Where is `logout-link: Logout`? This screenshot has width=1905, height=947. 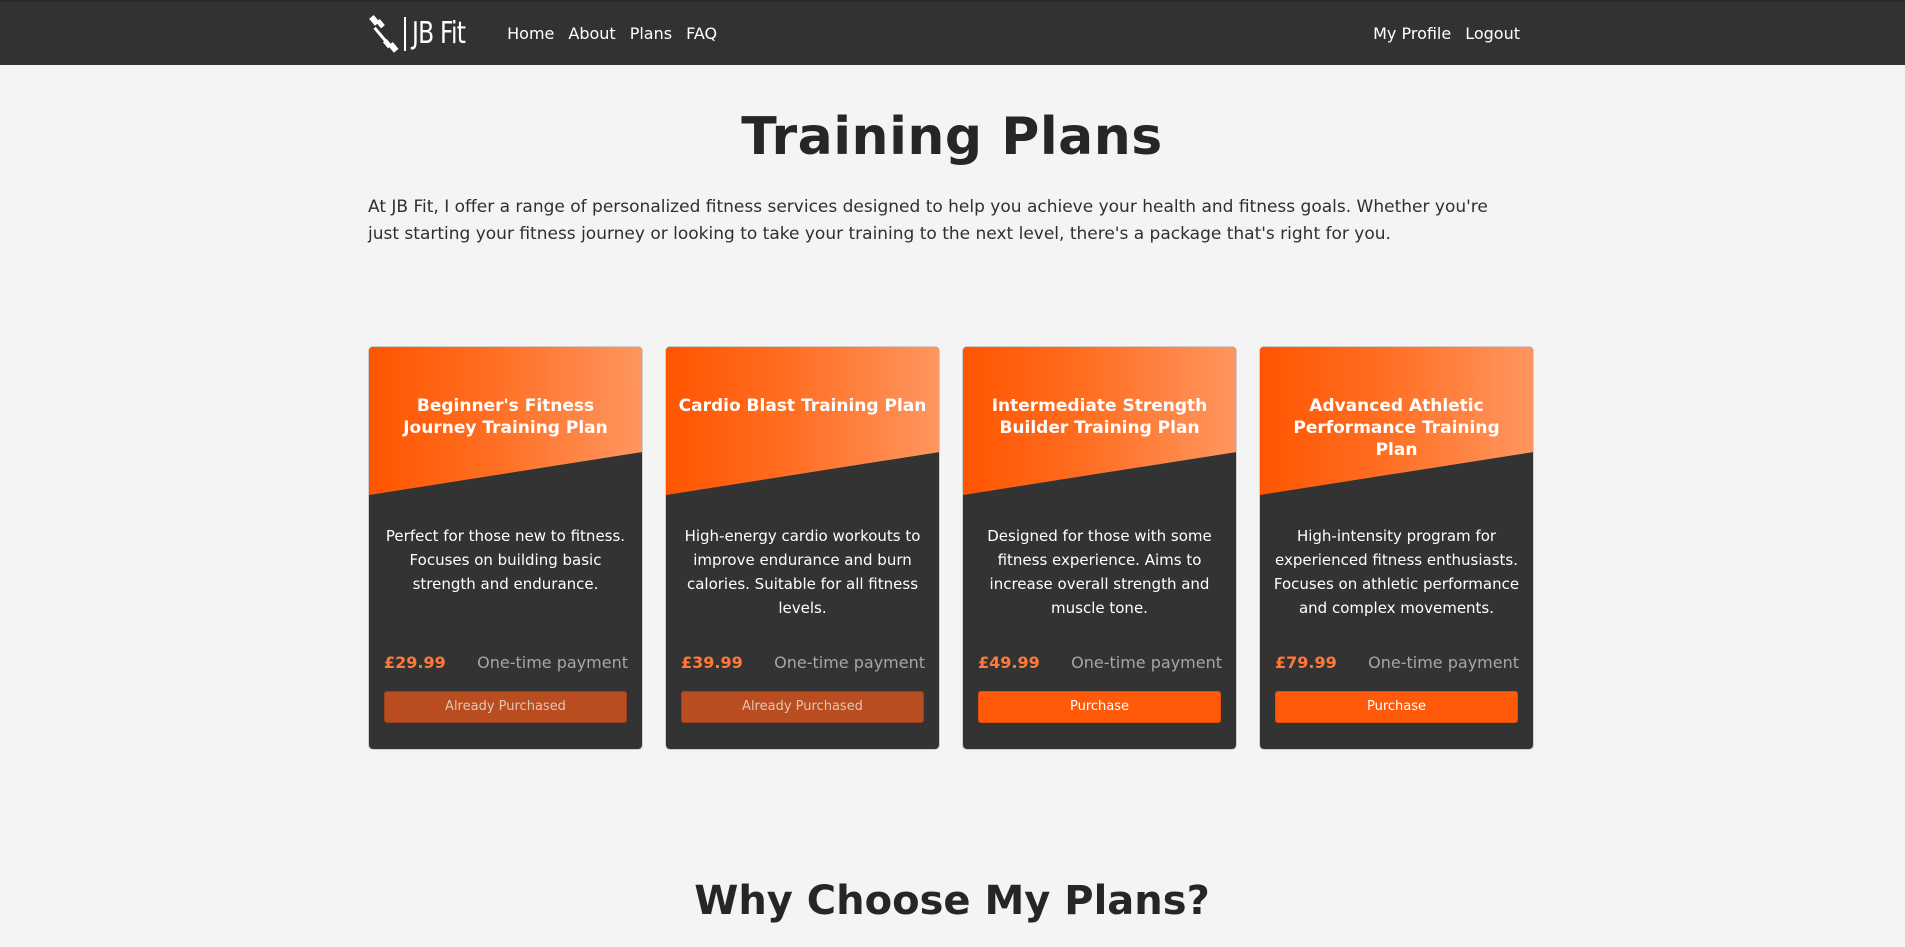
logout-link: Logout is located at coordinates (1492, 33).